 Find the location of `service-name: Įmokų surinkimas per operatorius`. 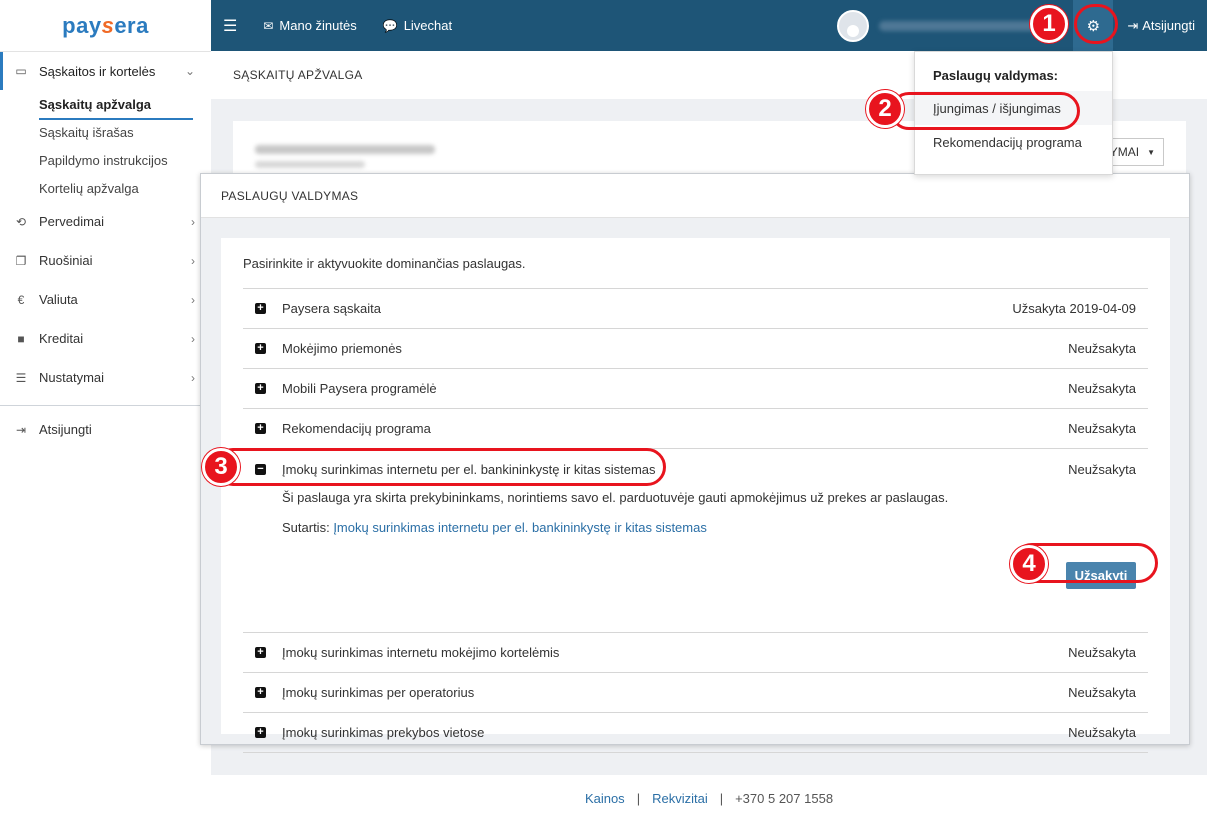

service-name: Įmokų surinkimas per operatorius is located at coordinates (378, 692).